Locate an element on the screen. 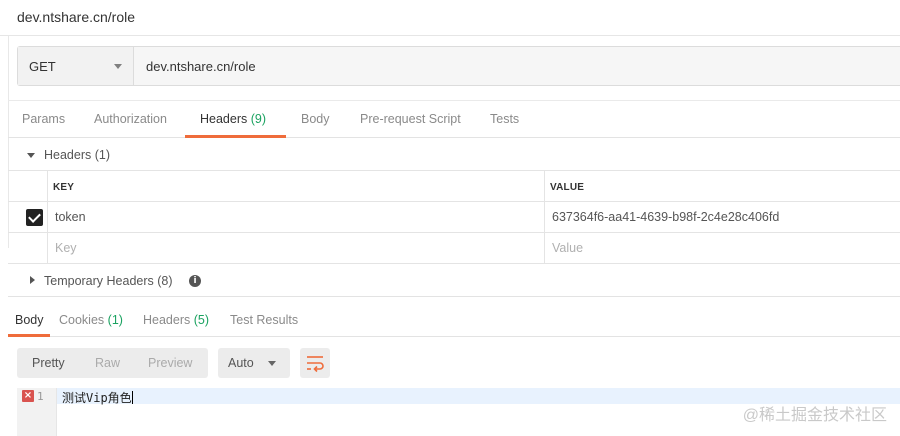 Image resolution: width=900 pixels, height=436 pixels. wrap-lines-button is located at coordinates (315, 363).